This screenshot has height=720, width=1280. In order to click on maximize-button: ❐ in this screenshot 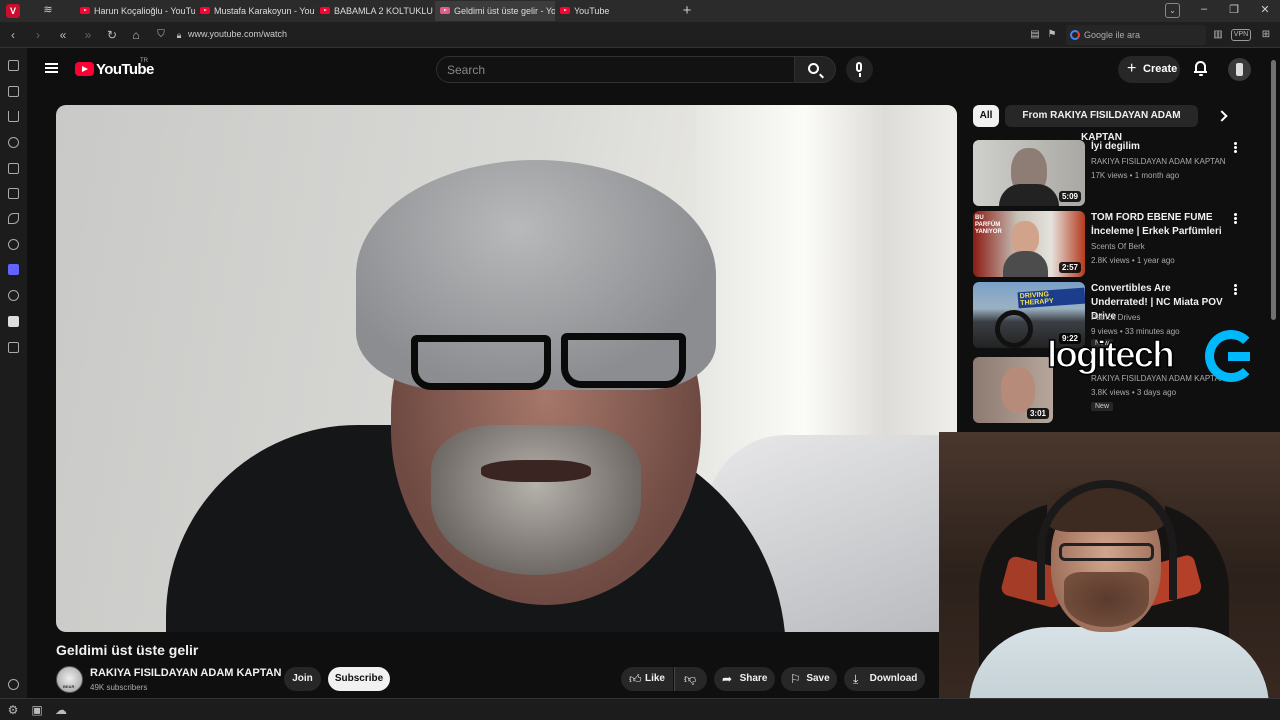, I will do `click(1234, 9)`.